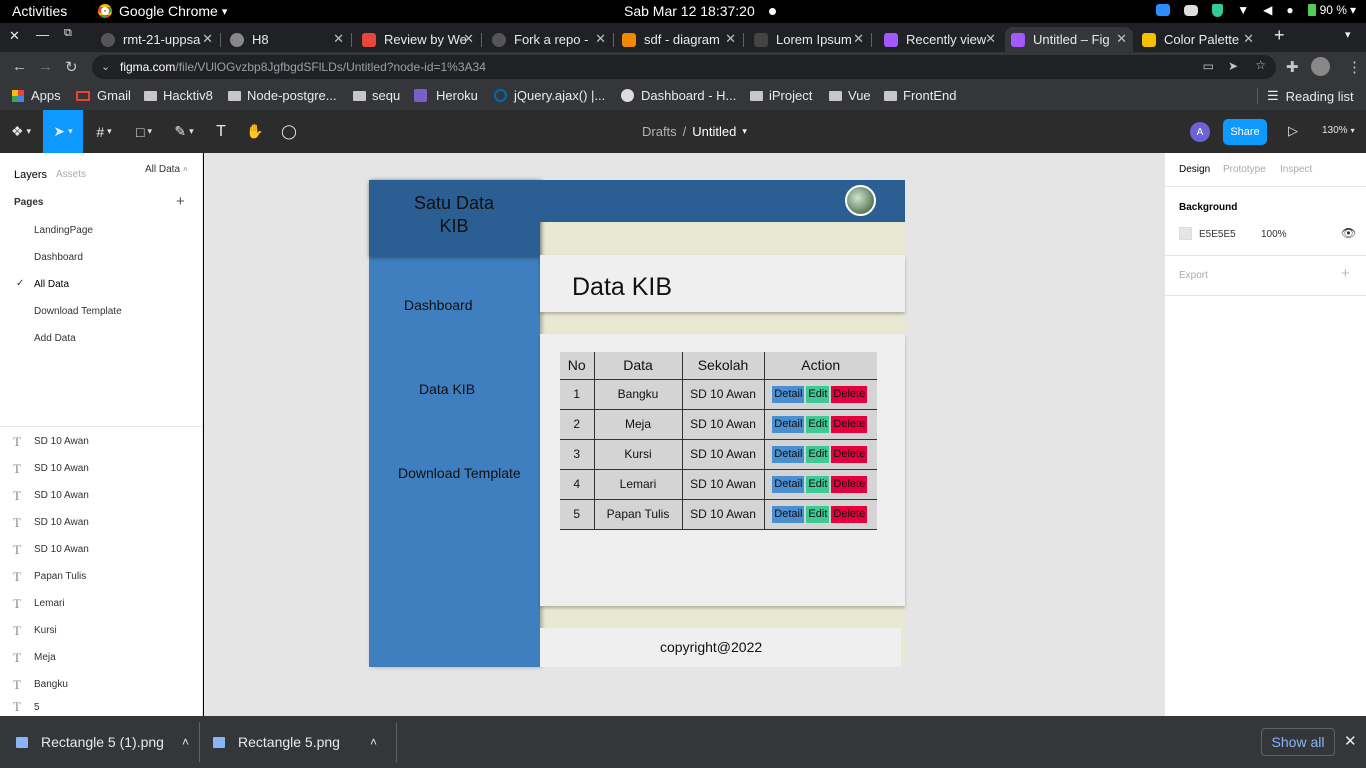 Image resolution: width=1366 pixels, height=768 pixels. What do you see at coordinates (105, 66) in the screenshot?
I see `site-info-icon: ⌄` at bounding box center [105, 66].